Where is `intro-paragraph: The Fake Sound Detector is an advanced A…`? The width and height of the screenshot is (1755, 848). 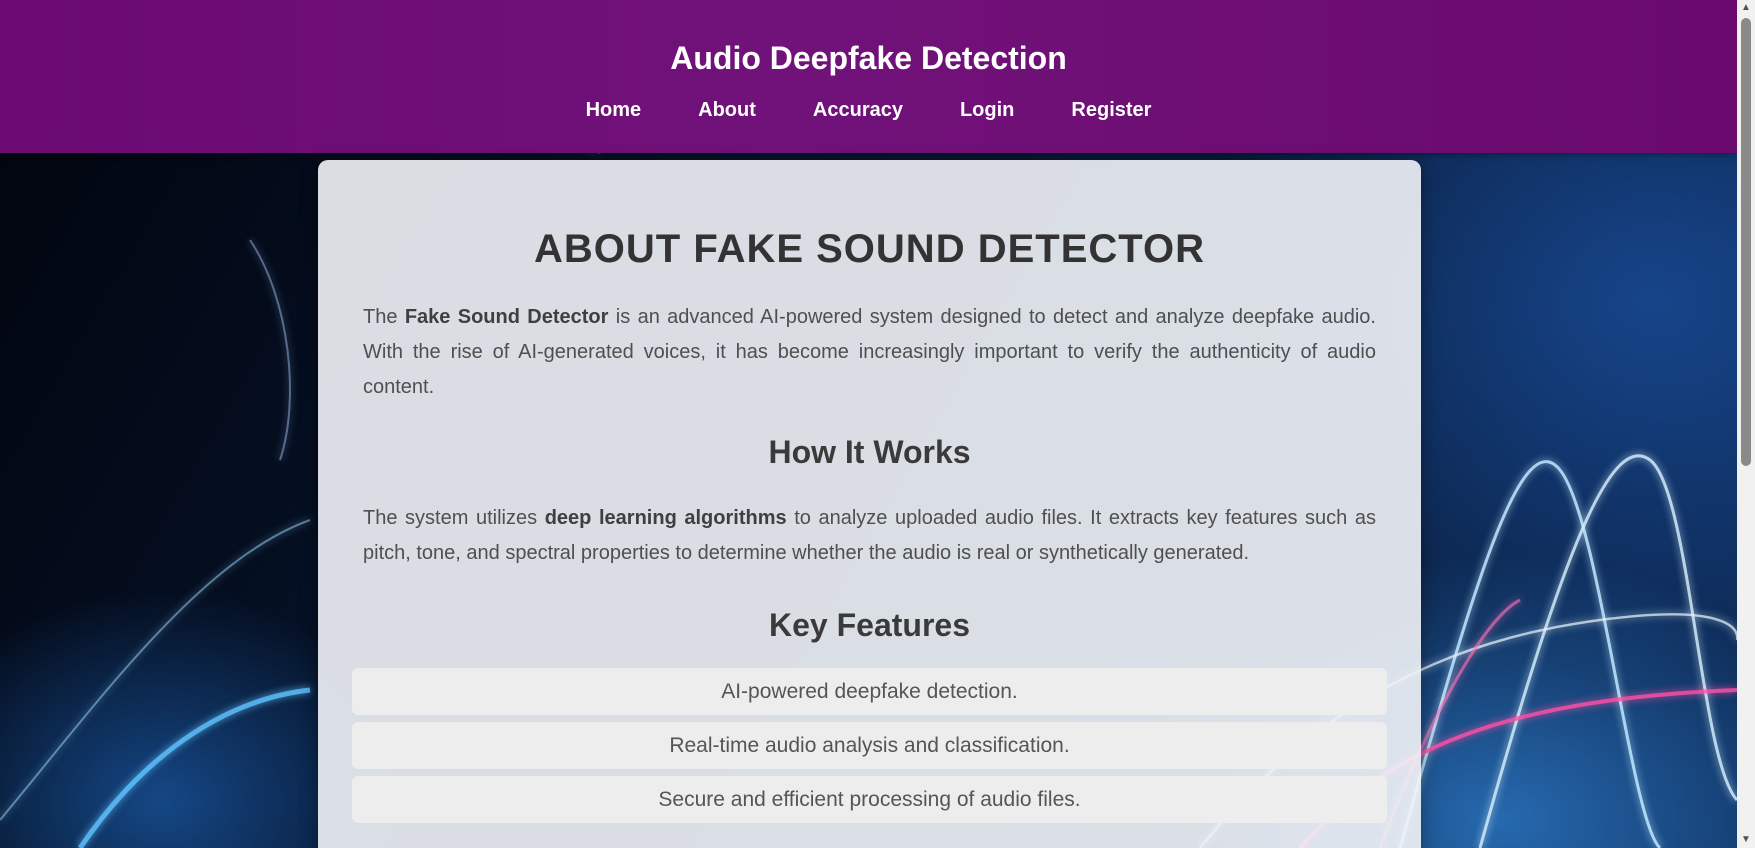 intro-paragraph: The Fake Sound Detector is an advanced A… is located at coordinates (869, 352).